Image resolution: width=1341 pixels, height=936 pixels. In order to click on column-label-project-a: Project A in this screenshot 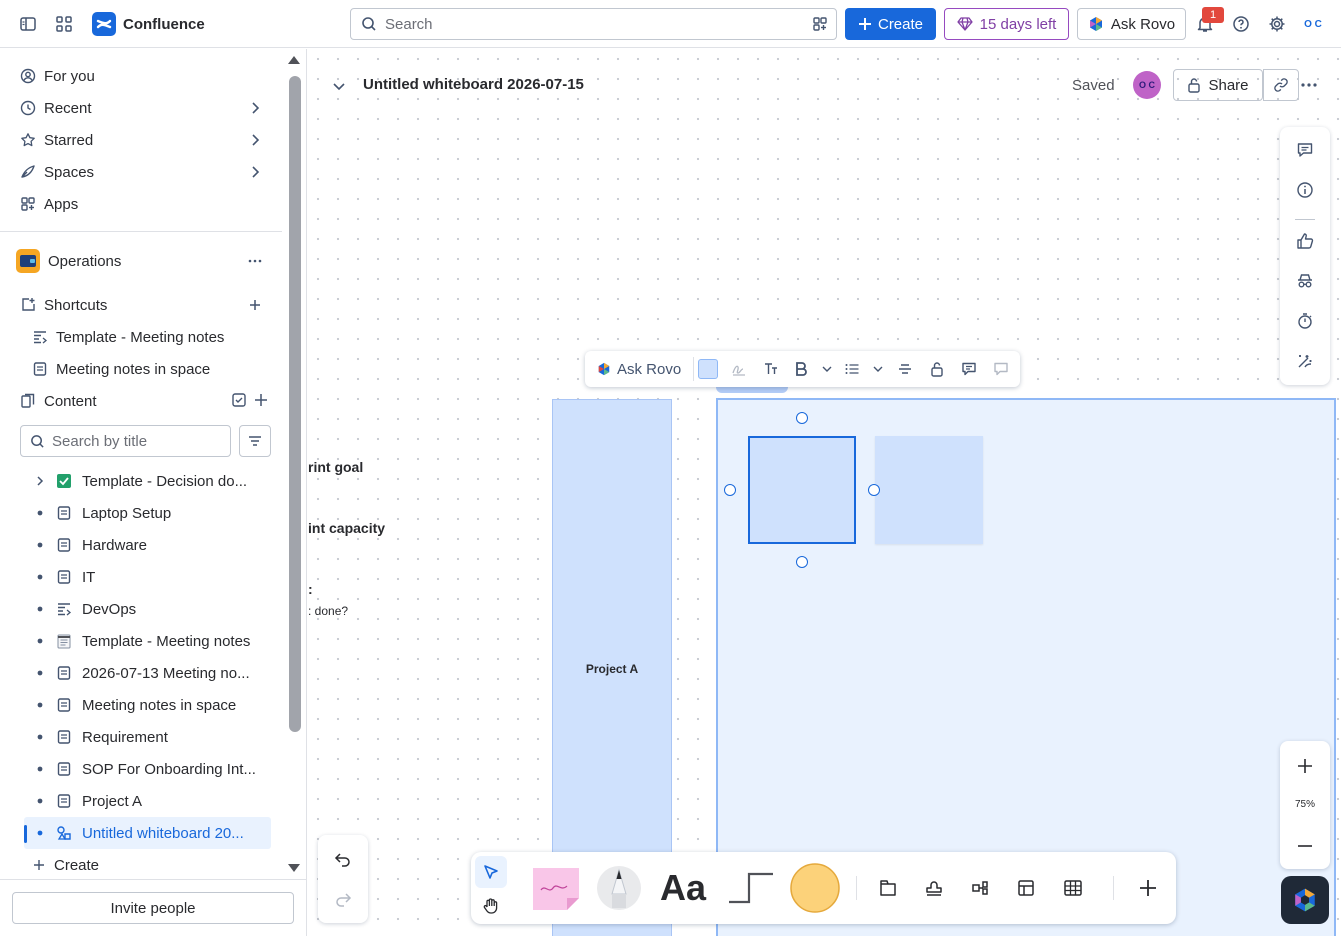, I will do `click(612, 669)`.